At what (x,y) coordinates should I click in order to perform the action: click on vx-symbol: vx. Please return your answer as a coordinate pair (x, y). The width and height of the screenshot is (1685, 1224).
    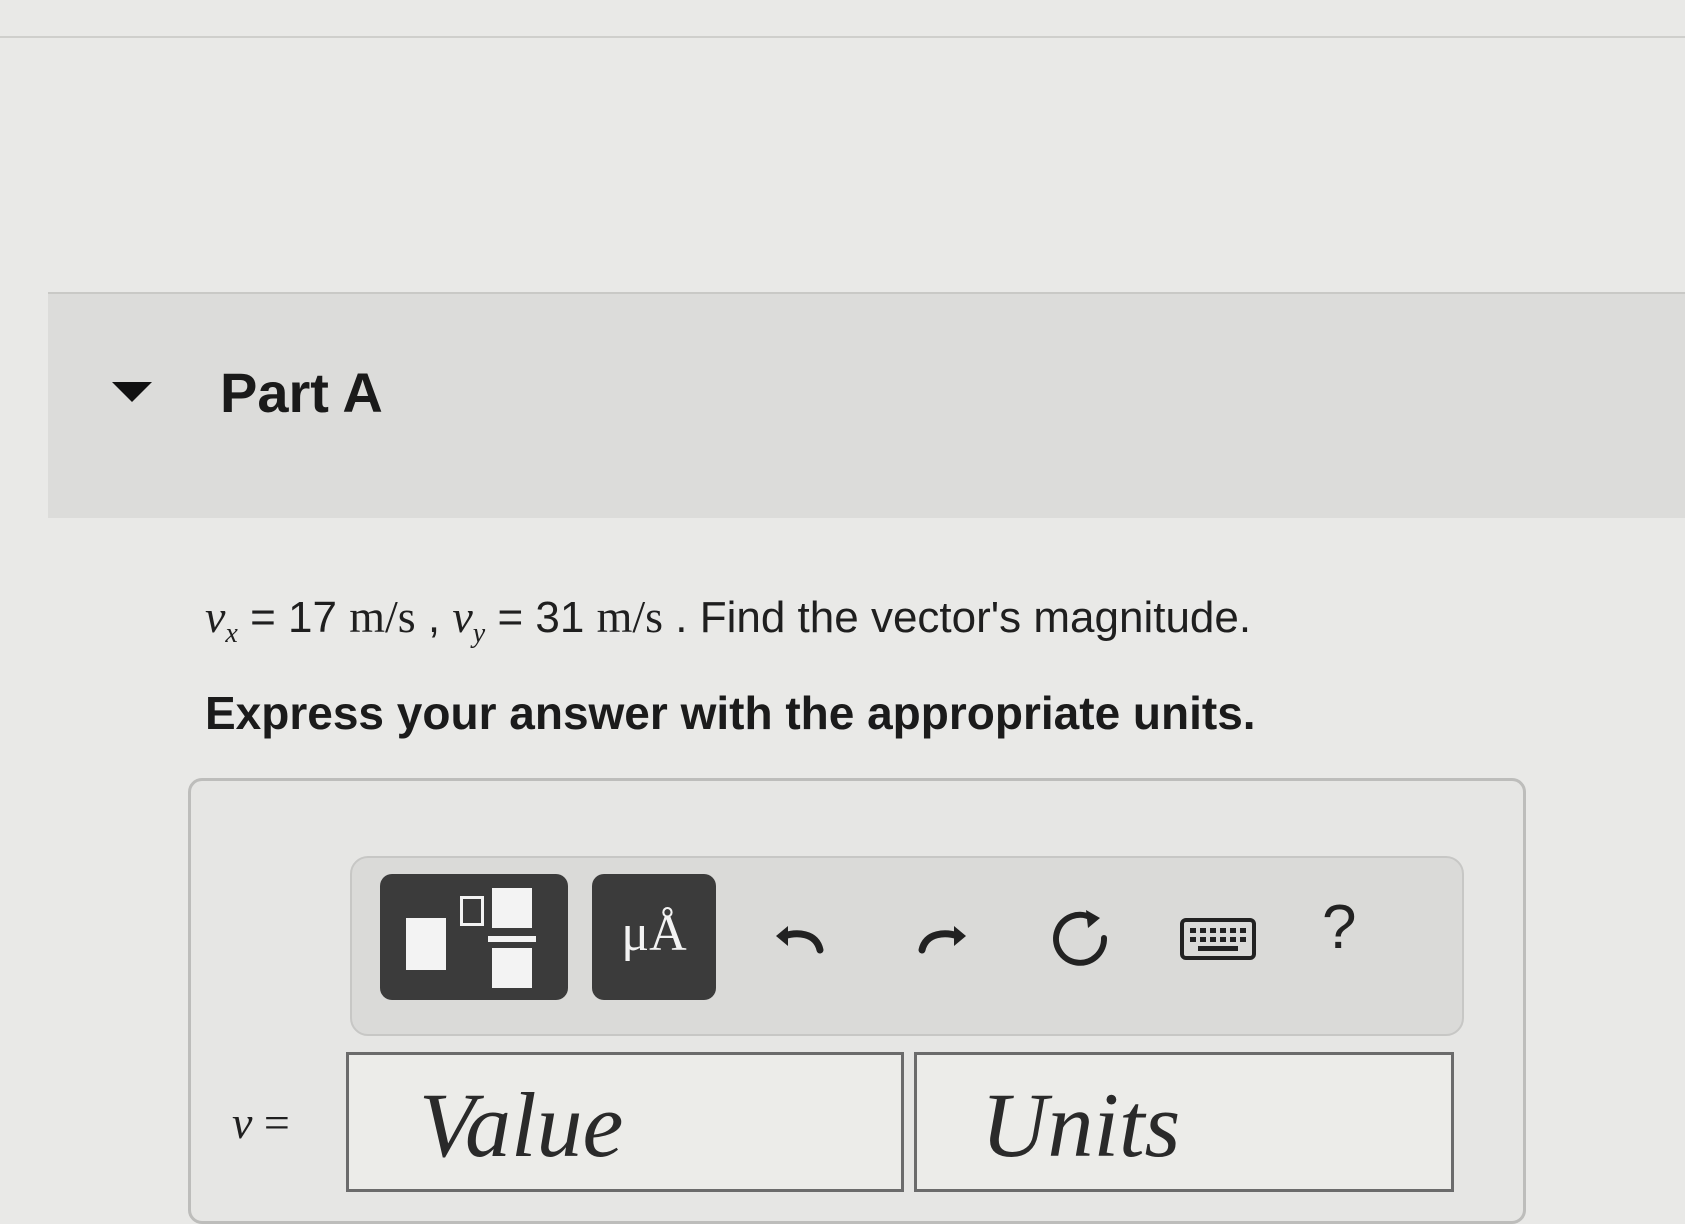
    Looking at the image, I should click on (221, 620).